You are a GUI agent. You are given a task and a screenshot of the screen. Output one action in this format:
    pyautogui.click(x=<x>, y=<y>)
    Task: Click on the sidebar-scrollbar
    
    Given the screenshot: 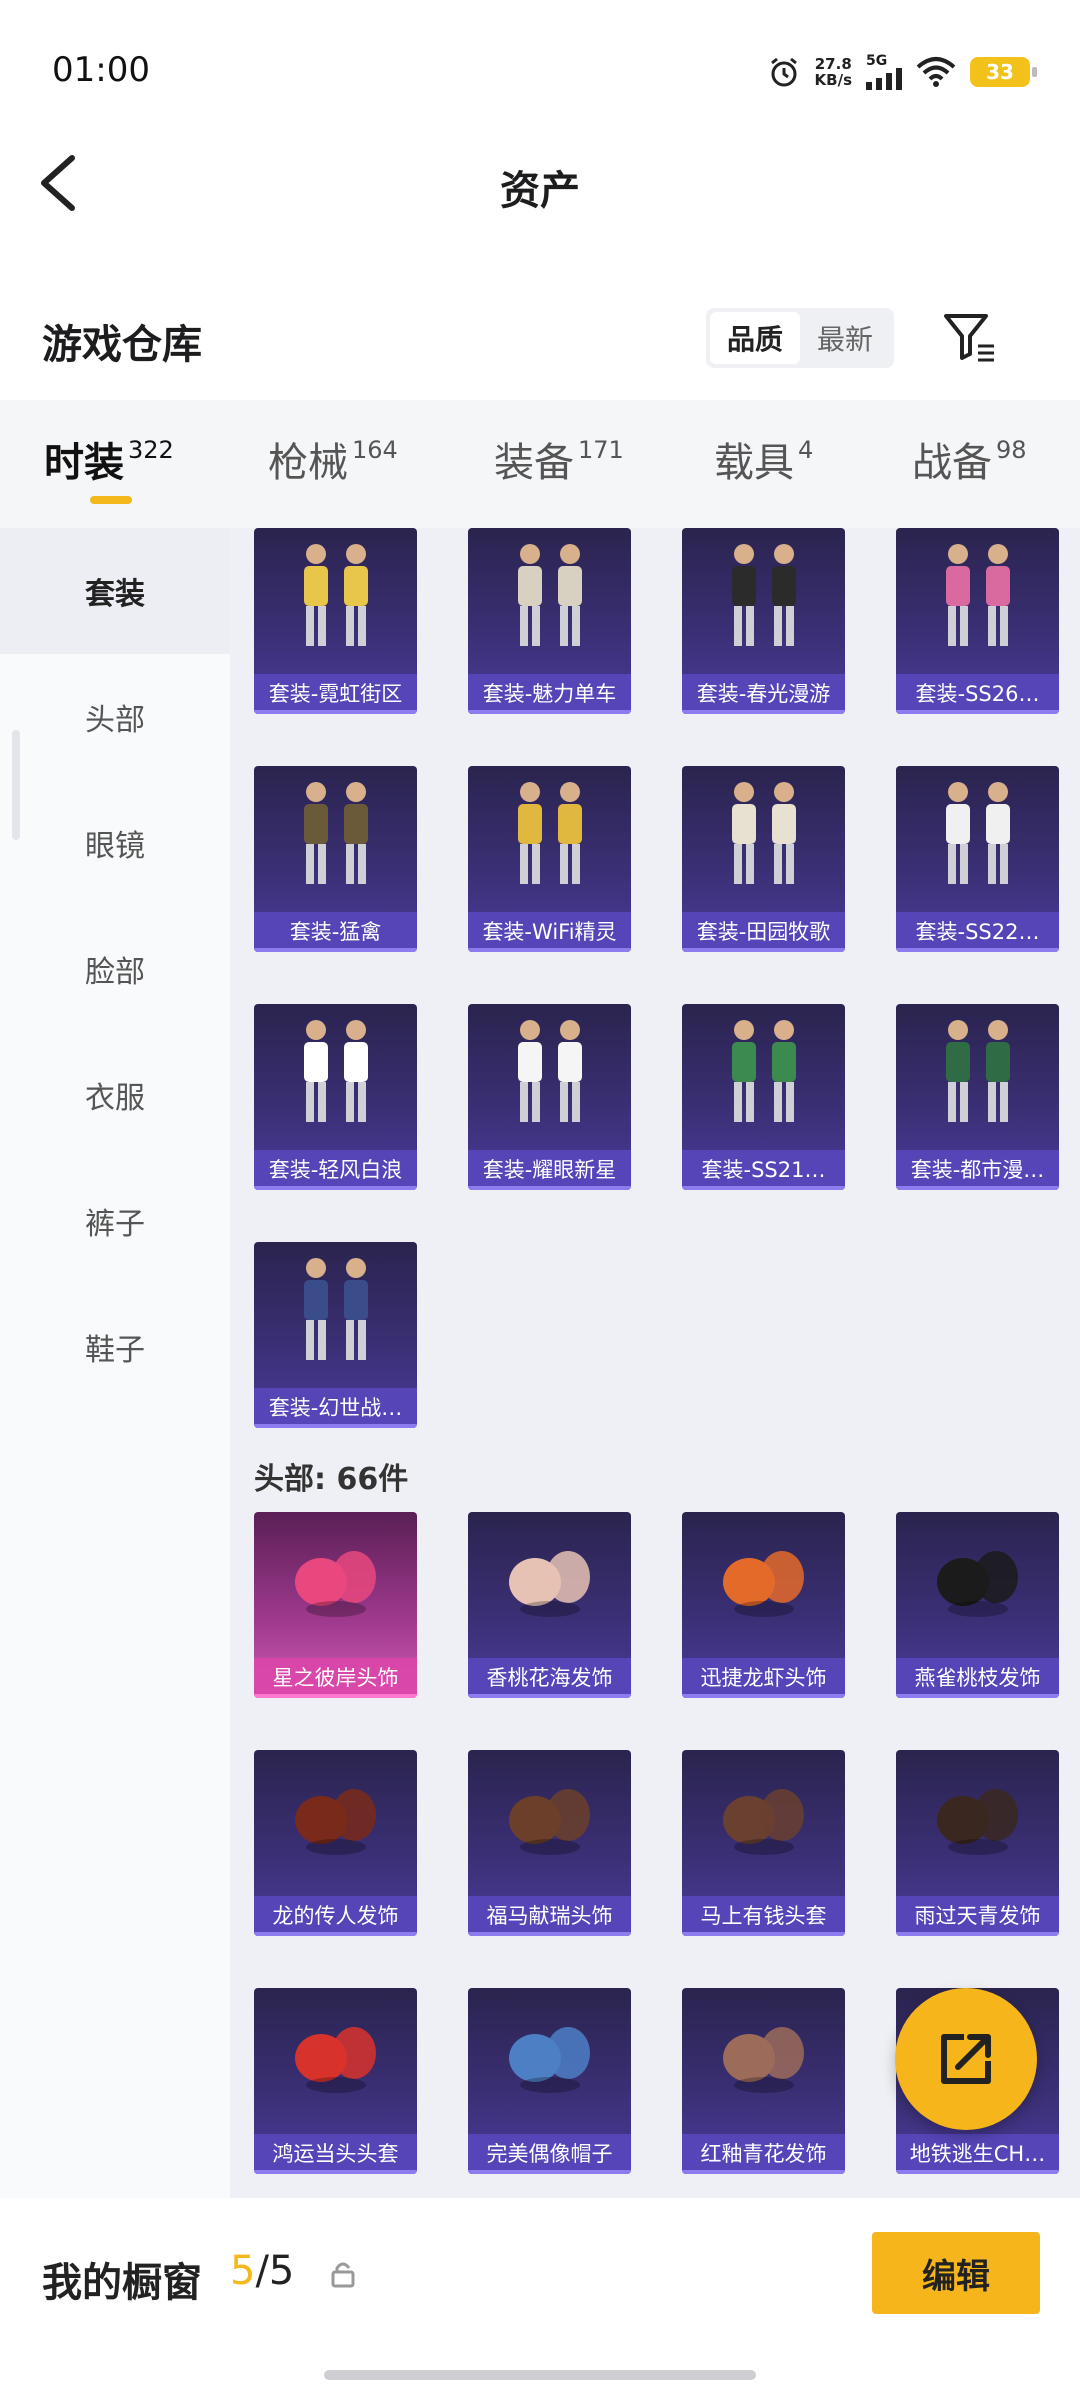 What is the action you would take?
    pyautogui.click(x=16, y=785)
    